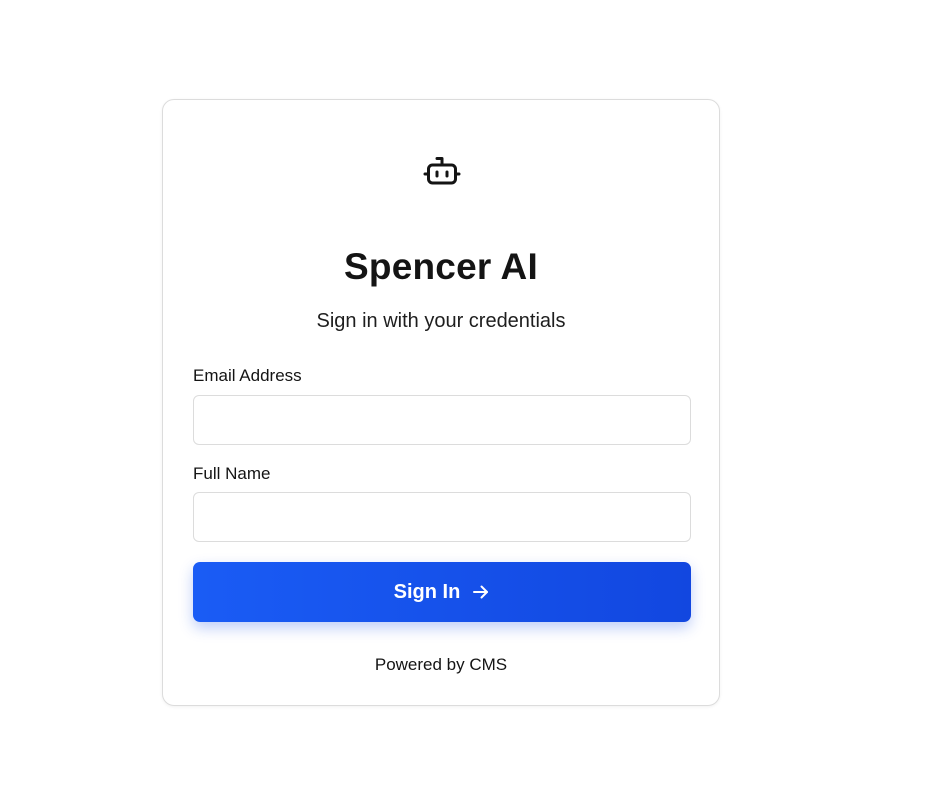 The width and height of the screenshot is (938, 803). I want to click on email-label: Email Address, so click(247, 375).